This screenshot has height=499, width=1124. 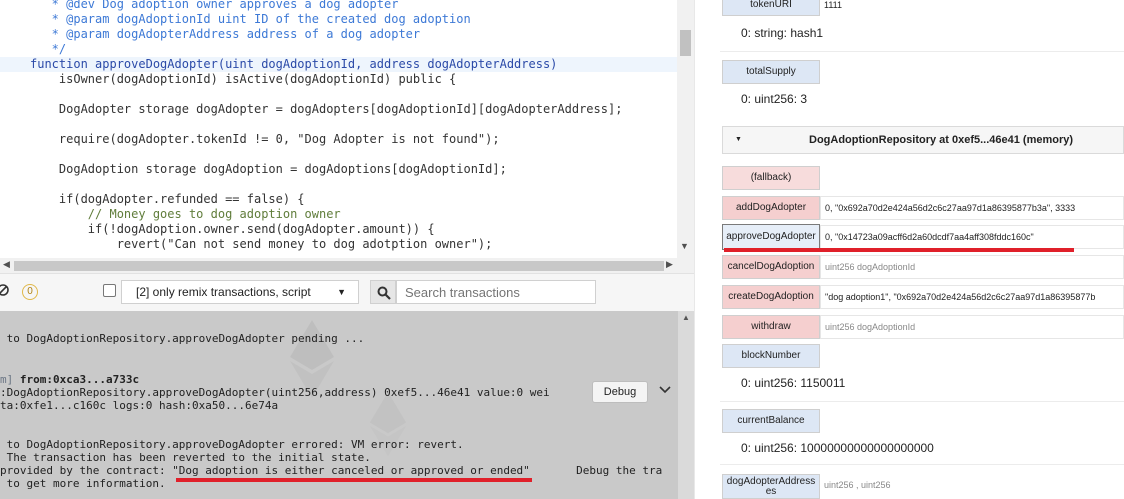 What do you see at coordinates (771, 267) in the screenshot?
I see `cancelDogAdoption-button: cancelDogAdoption` at bounding box center [771, 267].